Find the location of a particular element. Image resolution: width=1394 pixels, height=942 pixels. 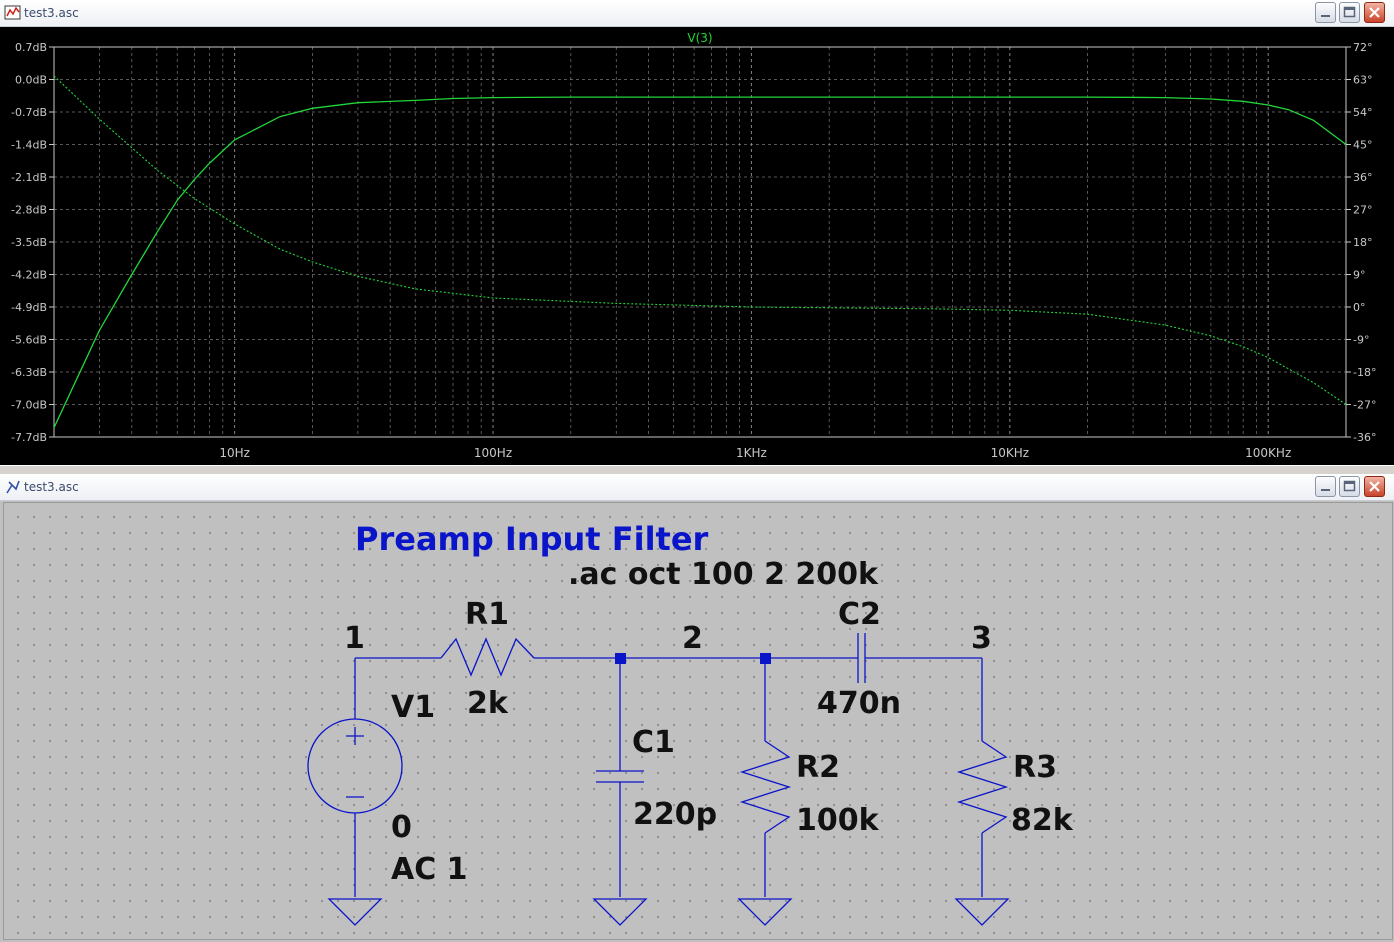

x-tick-label: 1KHz is located at coordinates (751, 453).